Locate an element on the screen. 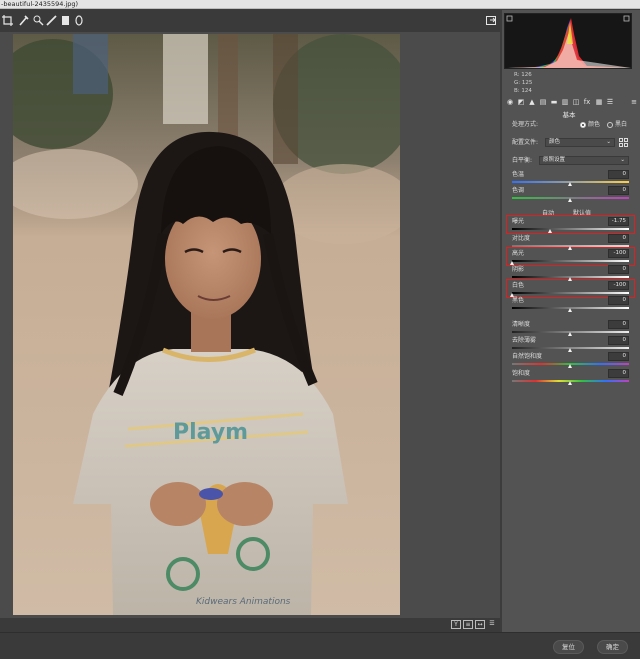 This screenshot has height=659, width=640. treatment-label: 处理方式: is located at coordinates (525, 124).